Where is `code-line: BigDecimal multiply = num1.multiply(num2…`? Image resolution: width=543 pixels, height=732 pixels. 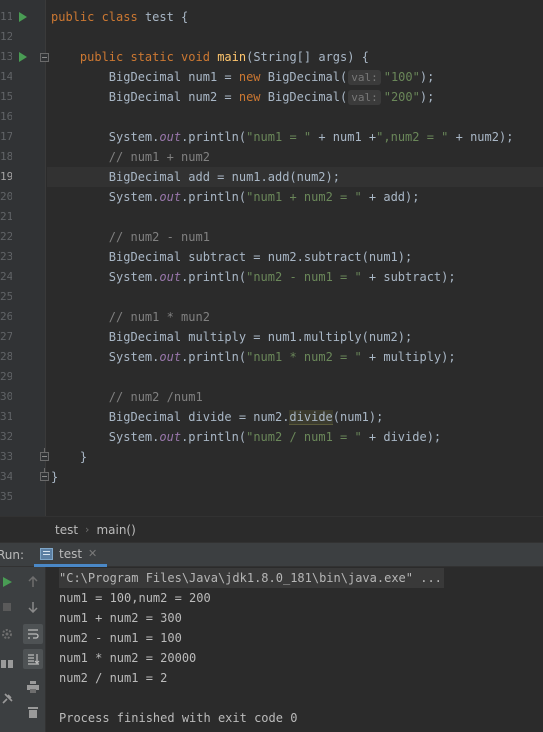
code-line: BigDecimal multiply = num1.multiply(num2… is located at coordinates (260, 337).